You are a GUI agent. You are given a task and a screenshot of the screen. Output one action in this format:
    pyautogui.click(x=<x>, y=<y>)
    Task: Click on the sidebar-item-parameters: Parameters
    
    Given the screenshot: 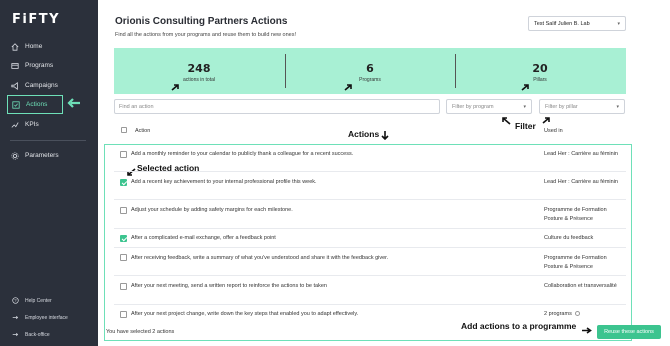 What is the action you would take?
    pyautogui.click(x=35, y=155)
    